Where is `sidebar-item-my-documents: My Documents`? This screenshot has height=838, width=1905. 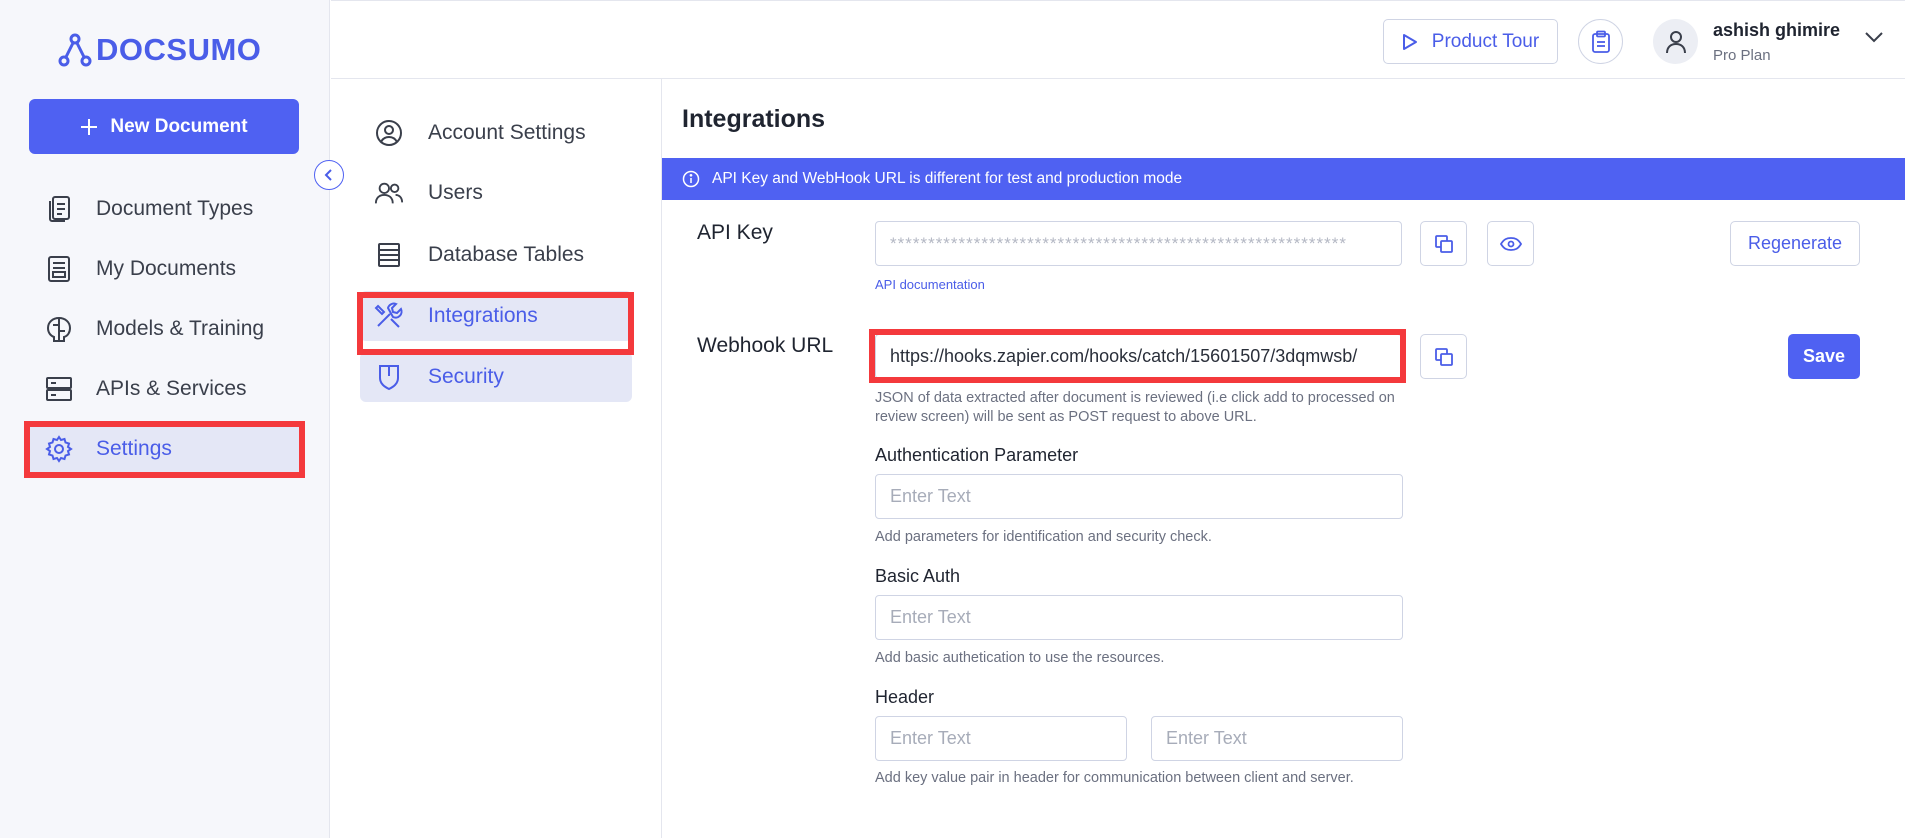
sidebar-item-my-documents: My Documents is located at coordinates (165, 269).